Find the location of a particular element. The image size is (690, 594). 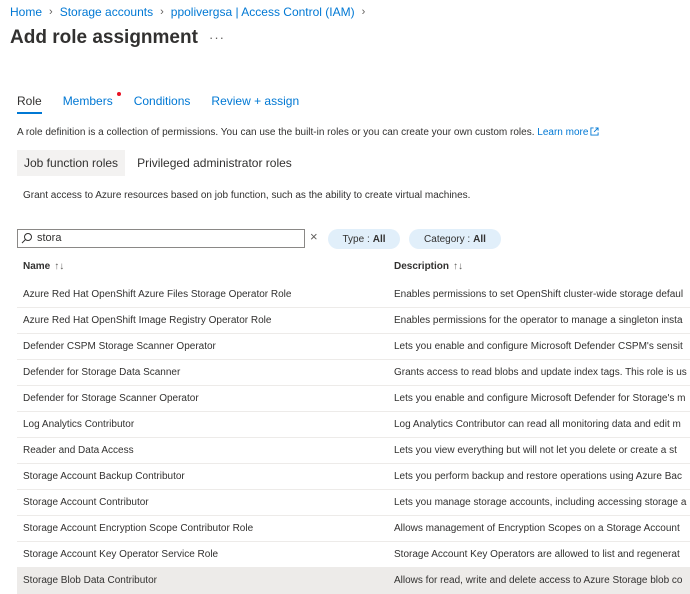

tab-conditions-label: Conditions is located at coordinates (162, 101).